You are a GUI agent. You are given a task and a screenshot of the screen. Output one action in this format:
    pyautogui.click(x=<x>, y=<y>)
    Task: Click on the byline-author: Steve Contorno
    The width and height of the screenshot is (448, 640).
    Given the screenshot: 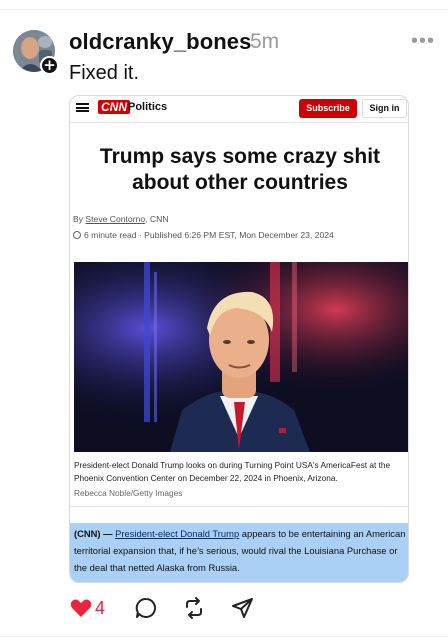 What is the action you would take?
    pyautogui.click(x=115, y=219)
    